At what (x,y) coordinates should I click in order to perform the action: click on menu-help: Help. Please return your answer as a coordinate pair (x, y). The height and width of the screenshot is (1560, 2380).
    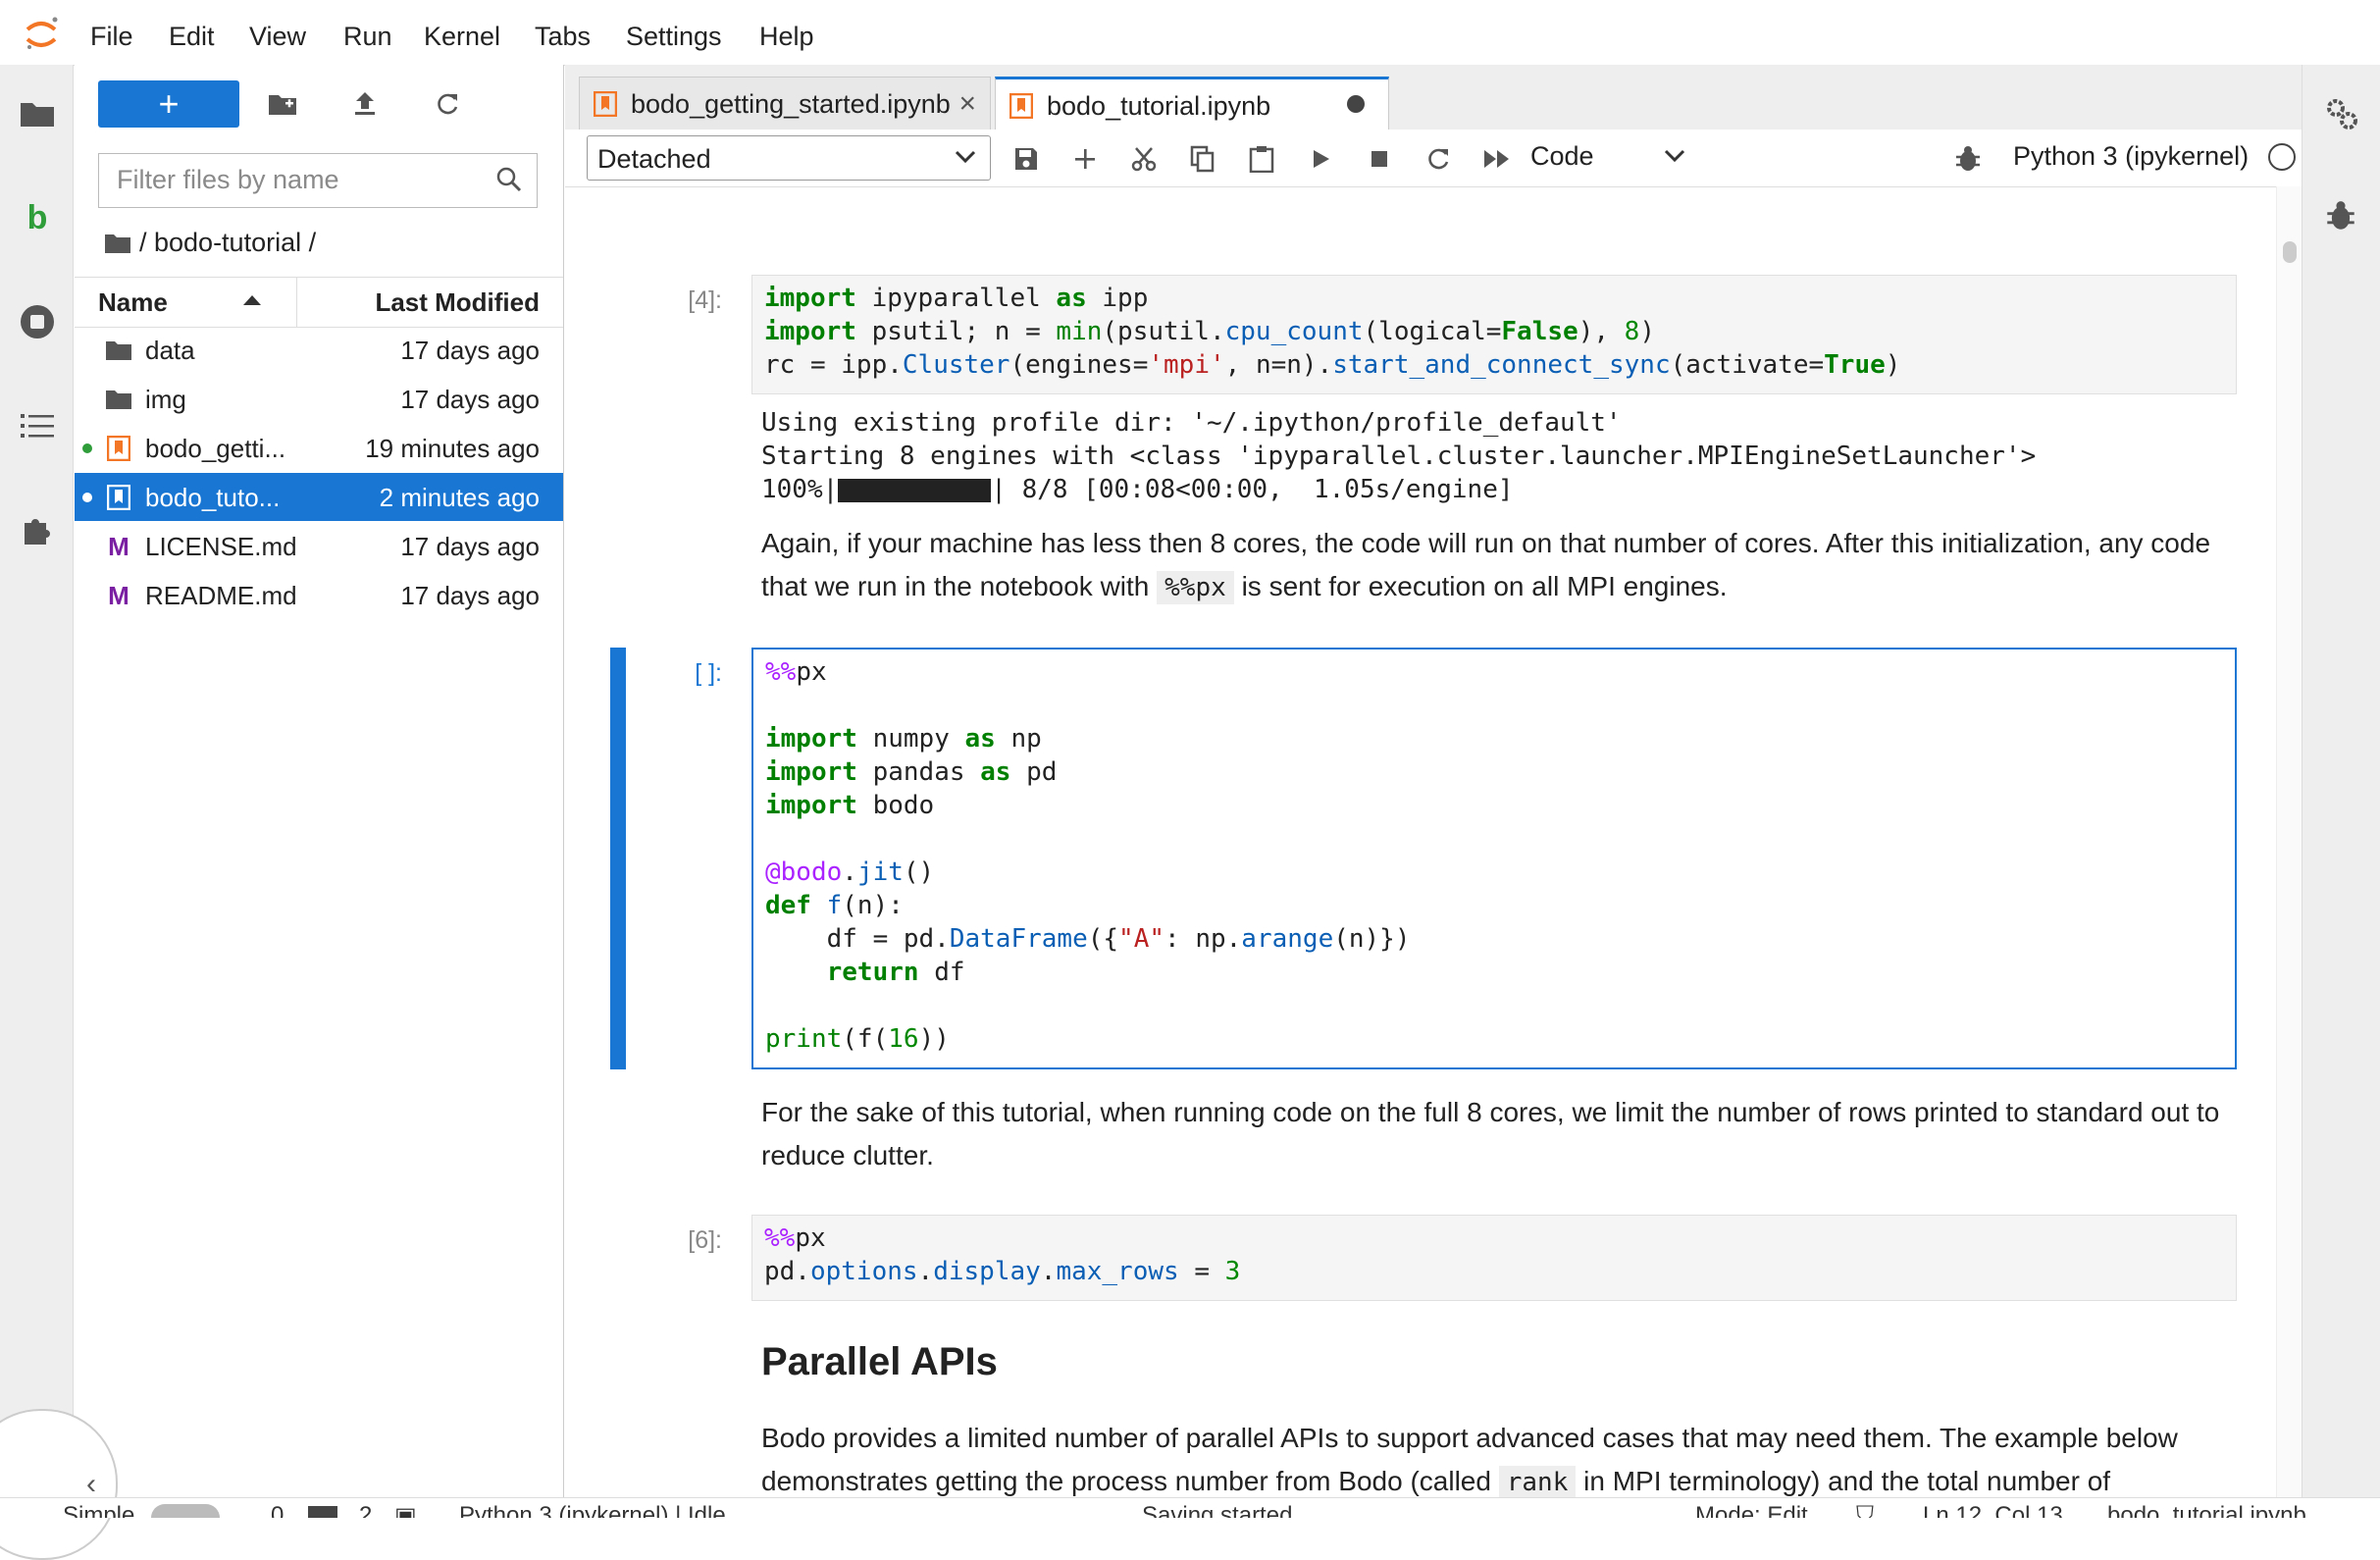
    Looking at the image, I should click on (786, 37).